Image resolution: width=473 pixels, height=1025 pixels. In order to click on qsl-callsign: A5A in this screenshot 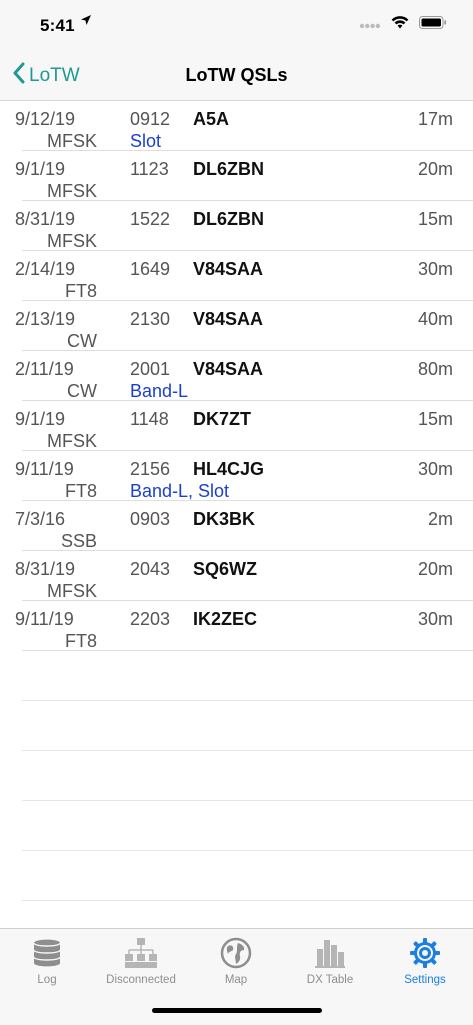, I will do `click(211, 119)`.